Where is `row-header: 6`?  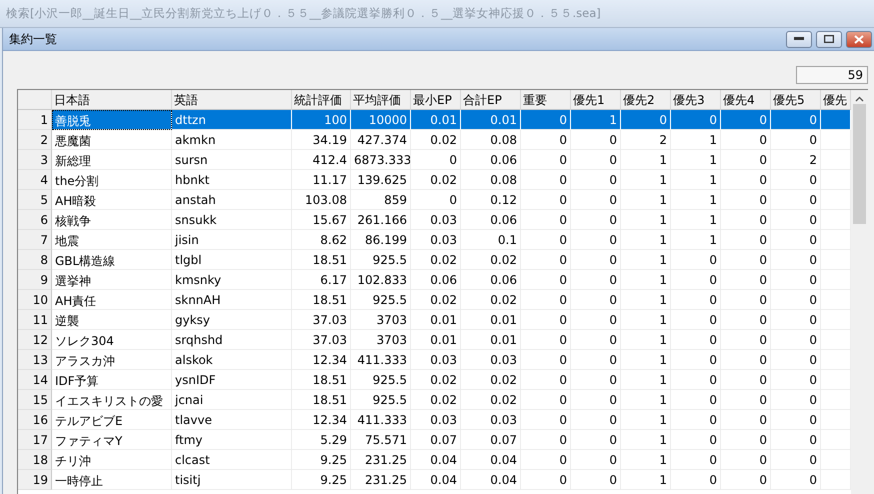
row-header: 6 is located at coordinates (35, 220).